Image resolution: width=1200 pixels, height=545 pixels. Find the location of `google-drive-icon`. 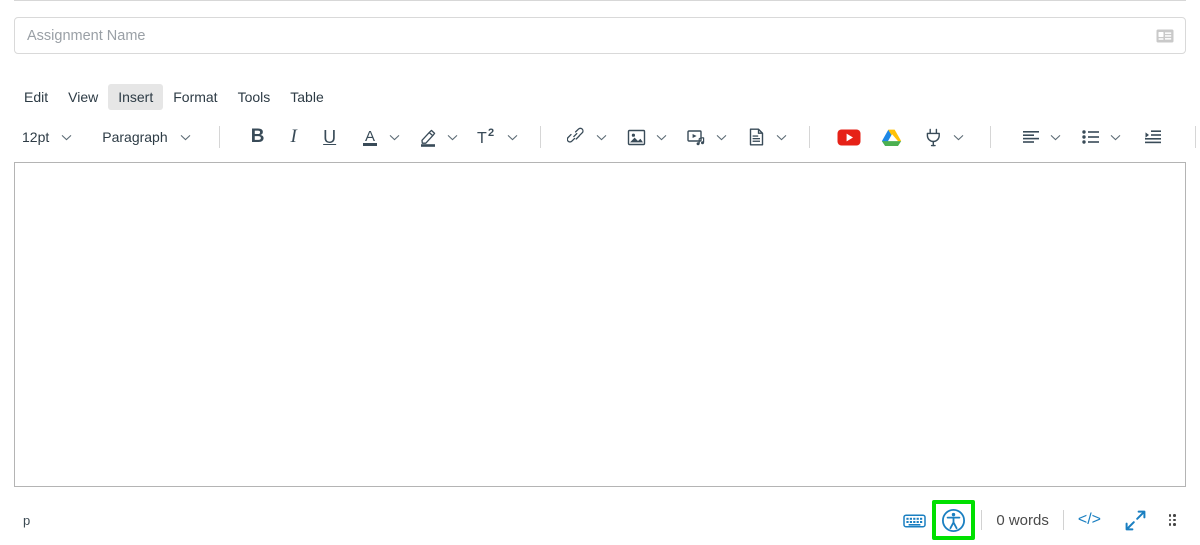

google-drive-icon is located at coordinates (892, 137).